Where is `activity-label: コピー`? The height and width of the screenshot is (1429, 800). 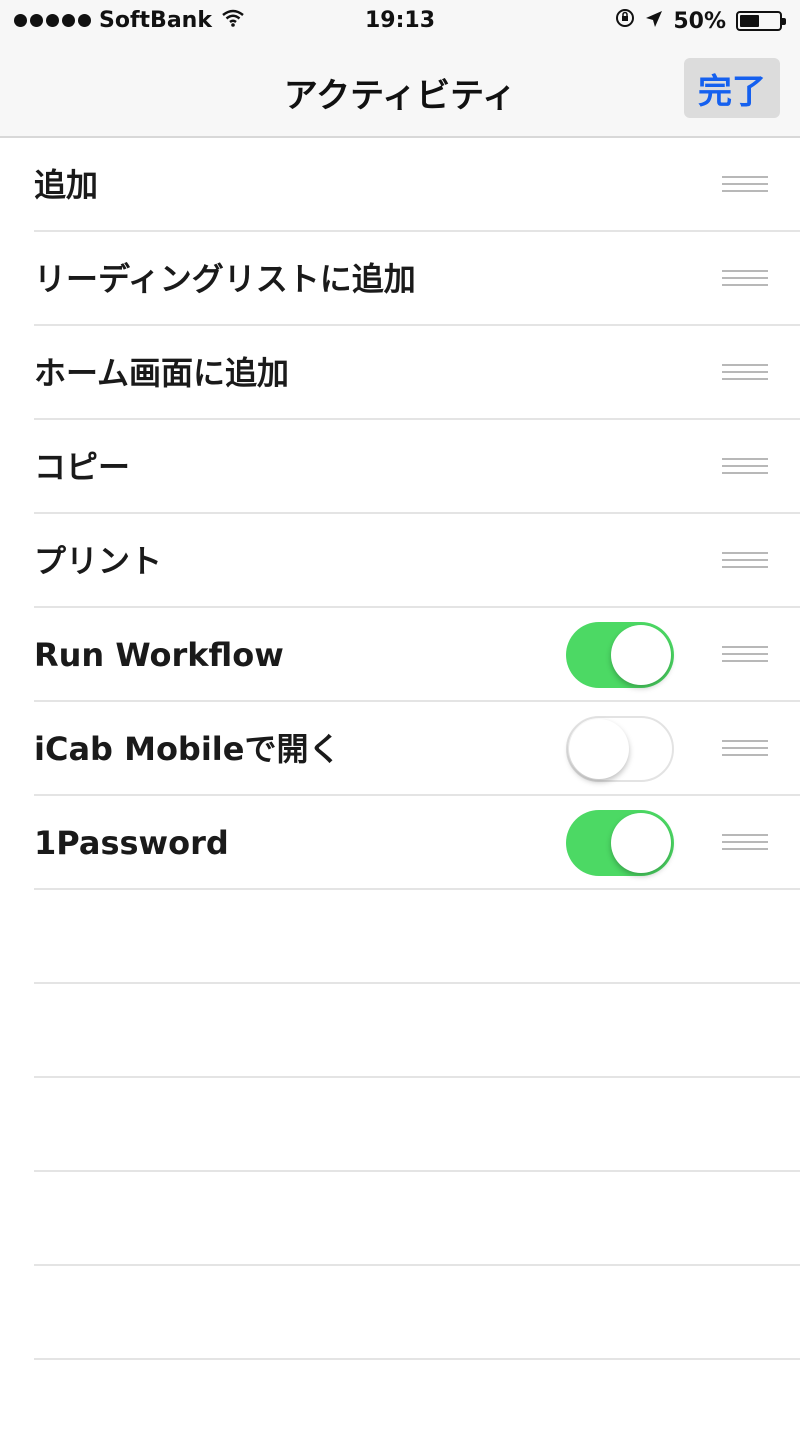
activity-label: コピー is located at coordinates (82, 467).